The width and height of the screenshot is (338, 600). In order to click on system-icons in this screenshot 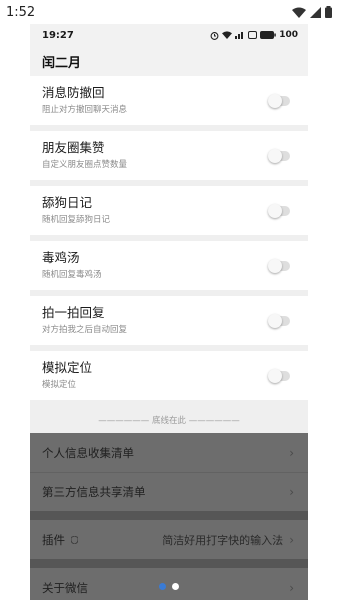, I will do `click(312, 12)`.